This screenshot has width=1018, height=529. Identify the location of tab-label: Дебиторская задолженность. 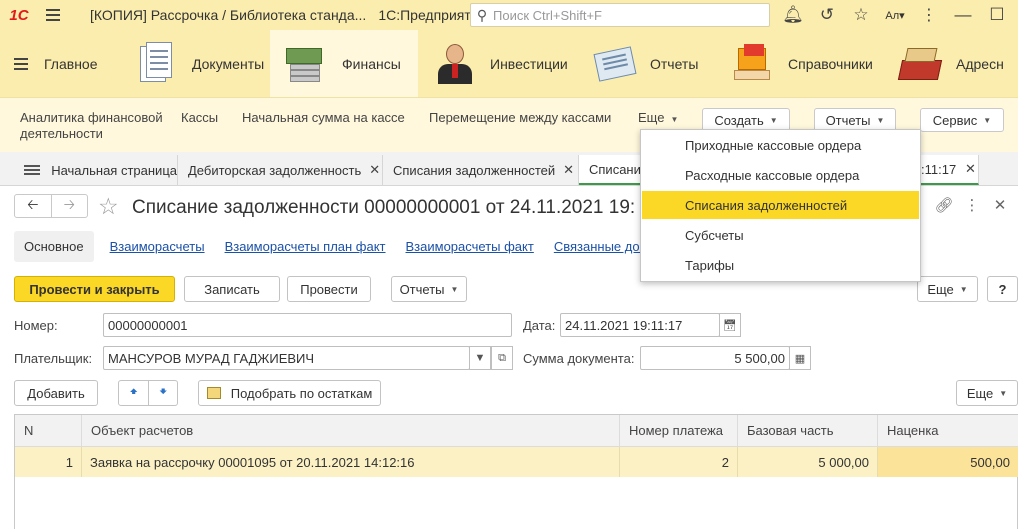
(275, 170).